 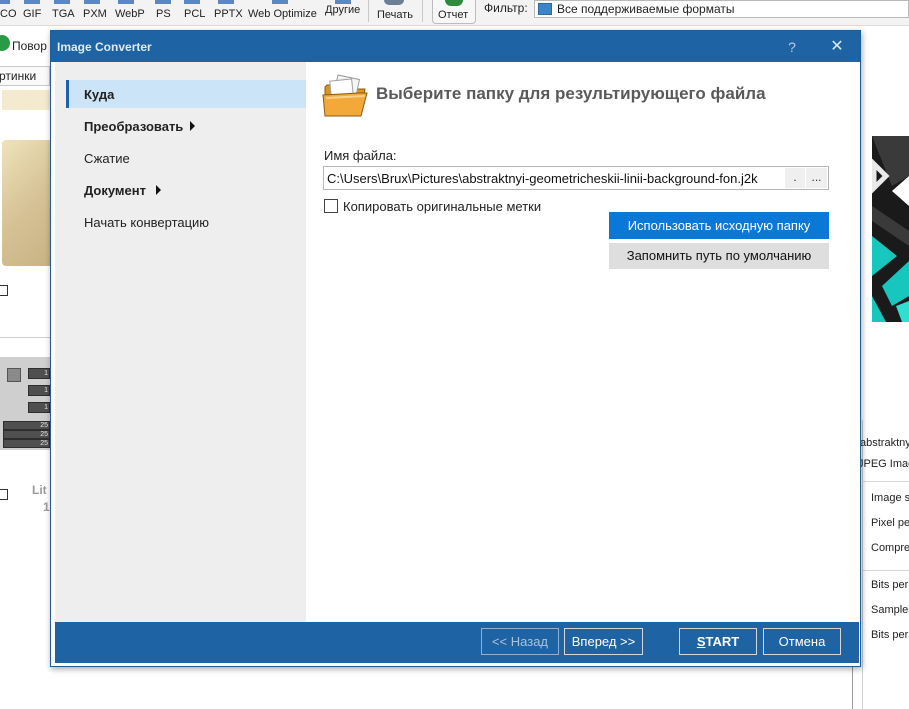 What do you see at coordinates (46, 507) in the screenshot?
I see `thumbnail-caption: 1` at bounding box center [46, 507].